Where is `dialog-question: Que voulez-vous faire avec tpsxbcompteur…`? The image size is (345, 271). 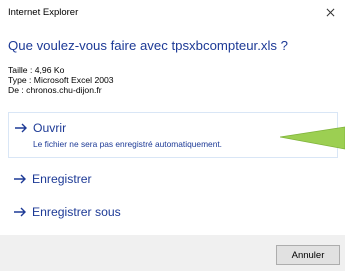
dialog-question: Que voulez-vous faire avec tpsxbcompteur… is located at coordinates (148, 45).